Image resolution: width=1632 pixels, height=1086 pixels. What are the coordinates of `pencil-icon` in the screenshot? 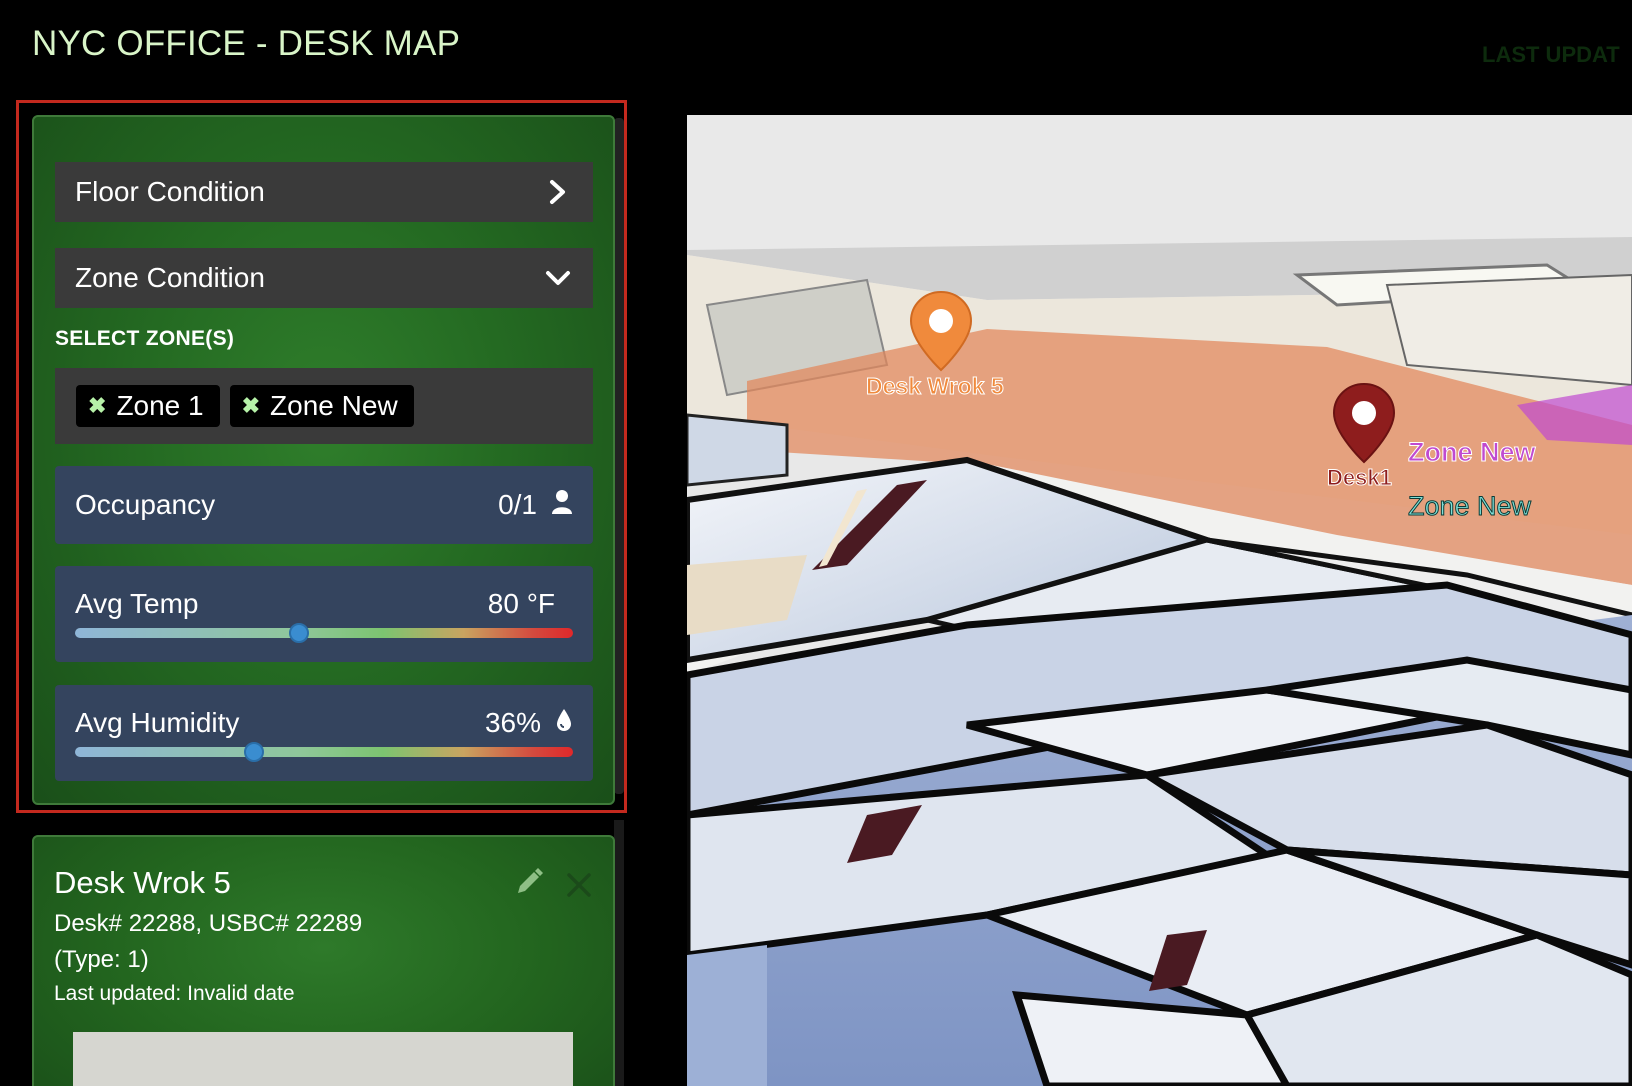 It's located at (529, 882).